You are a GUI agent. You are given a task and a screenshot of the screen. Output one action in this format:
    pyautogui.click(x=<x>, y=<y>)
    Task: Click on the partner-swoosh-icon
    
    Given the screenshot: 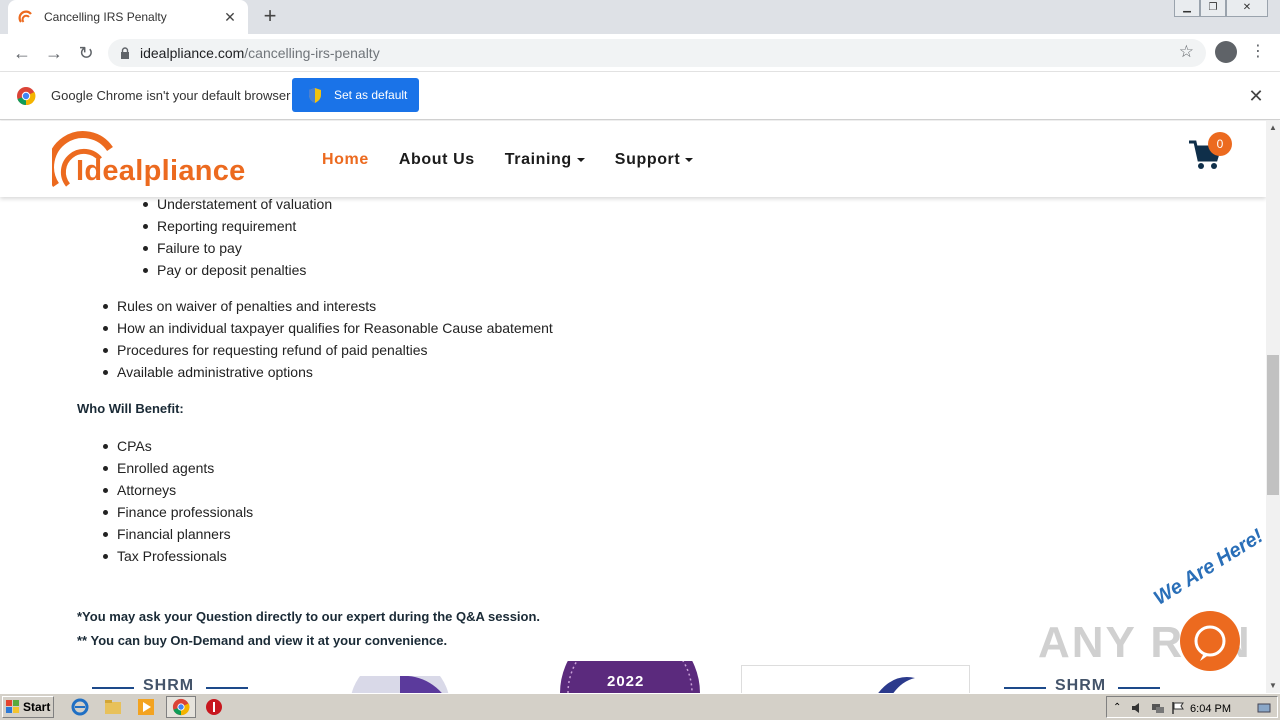 What is the action you would take?
    pyautogui.click(x=896, y=685)
    